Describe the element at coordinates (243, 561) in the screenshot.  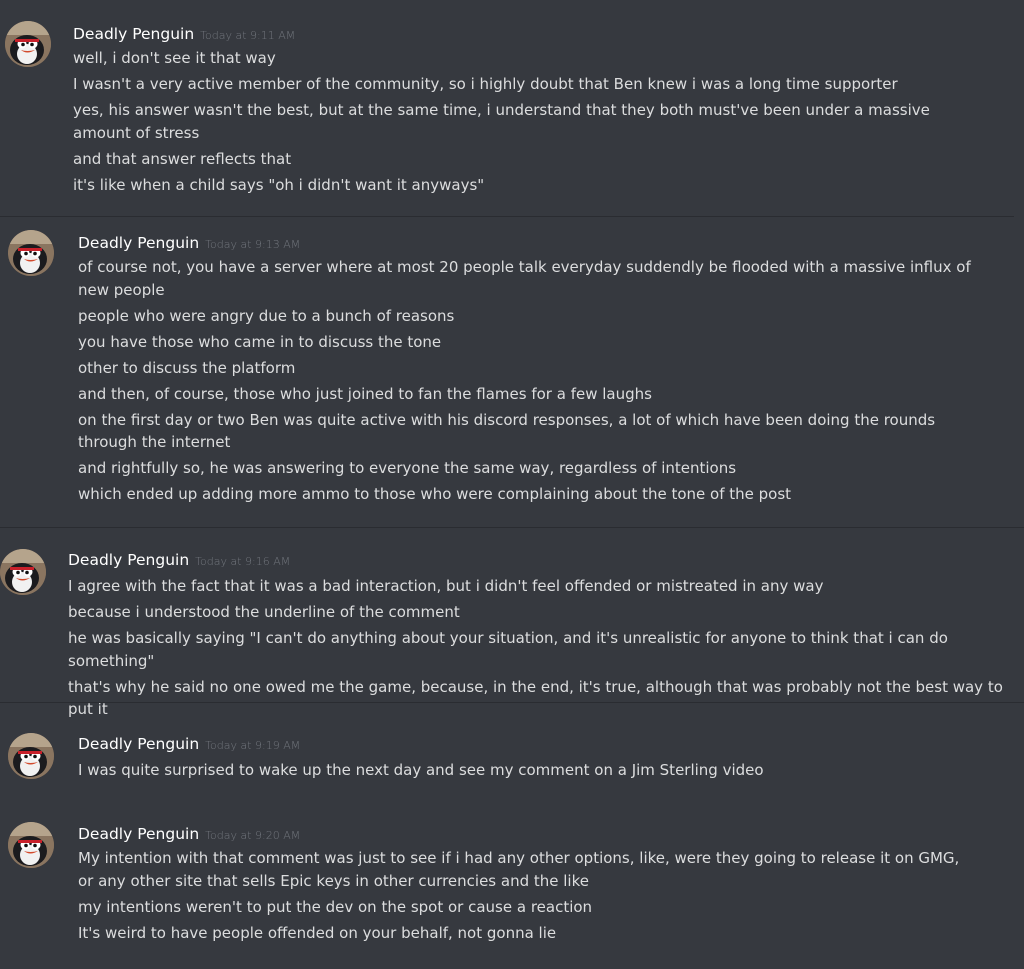
I see `timestamp: Today at 9:16 AM` at that location.